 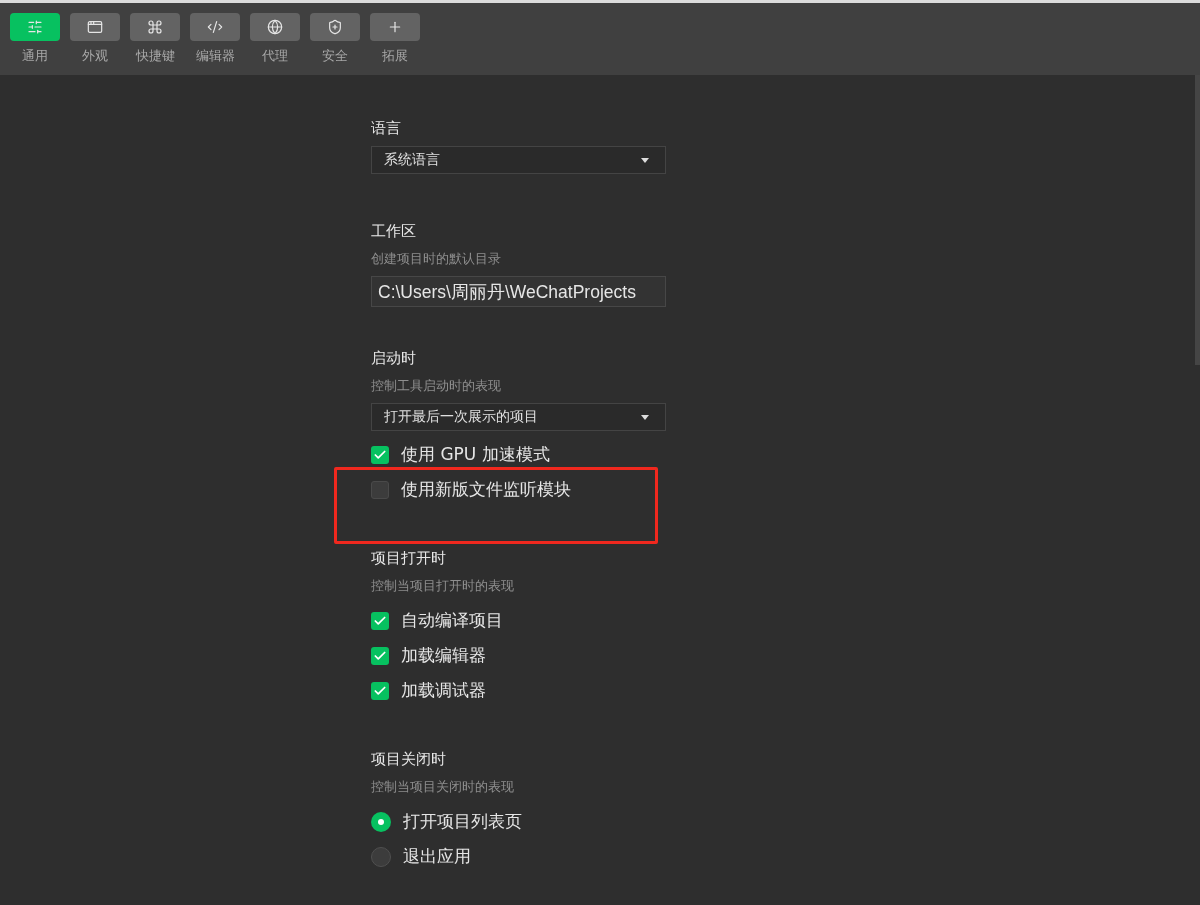 I want to click on section-description: 控制当项目打开时的表现, so click(x=443, y=586).